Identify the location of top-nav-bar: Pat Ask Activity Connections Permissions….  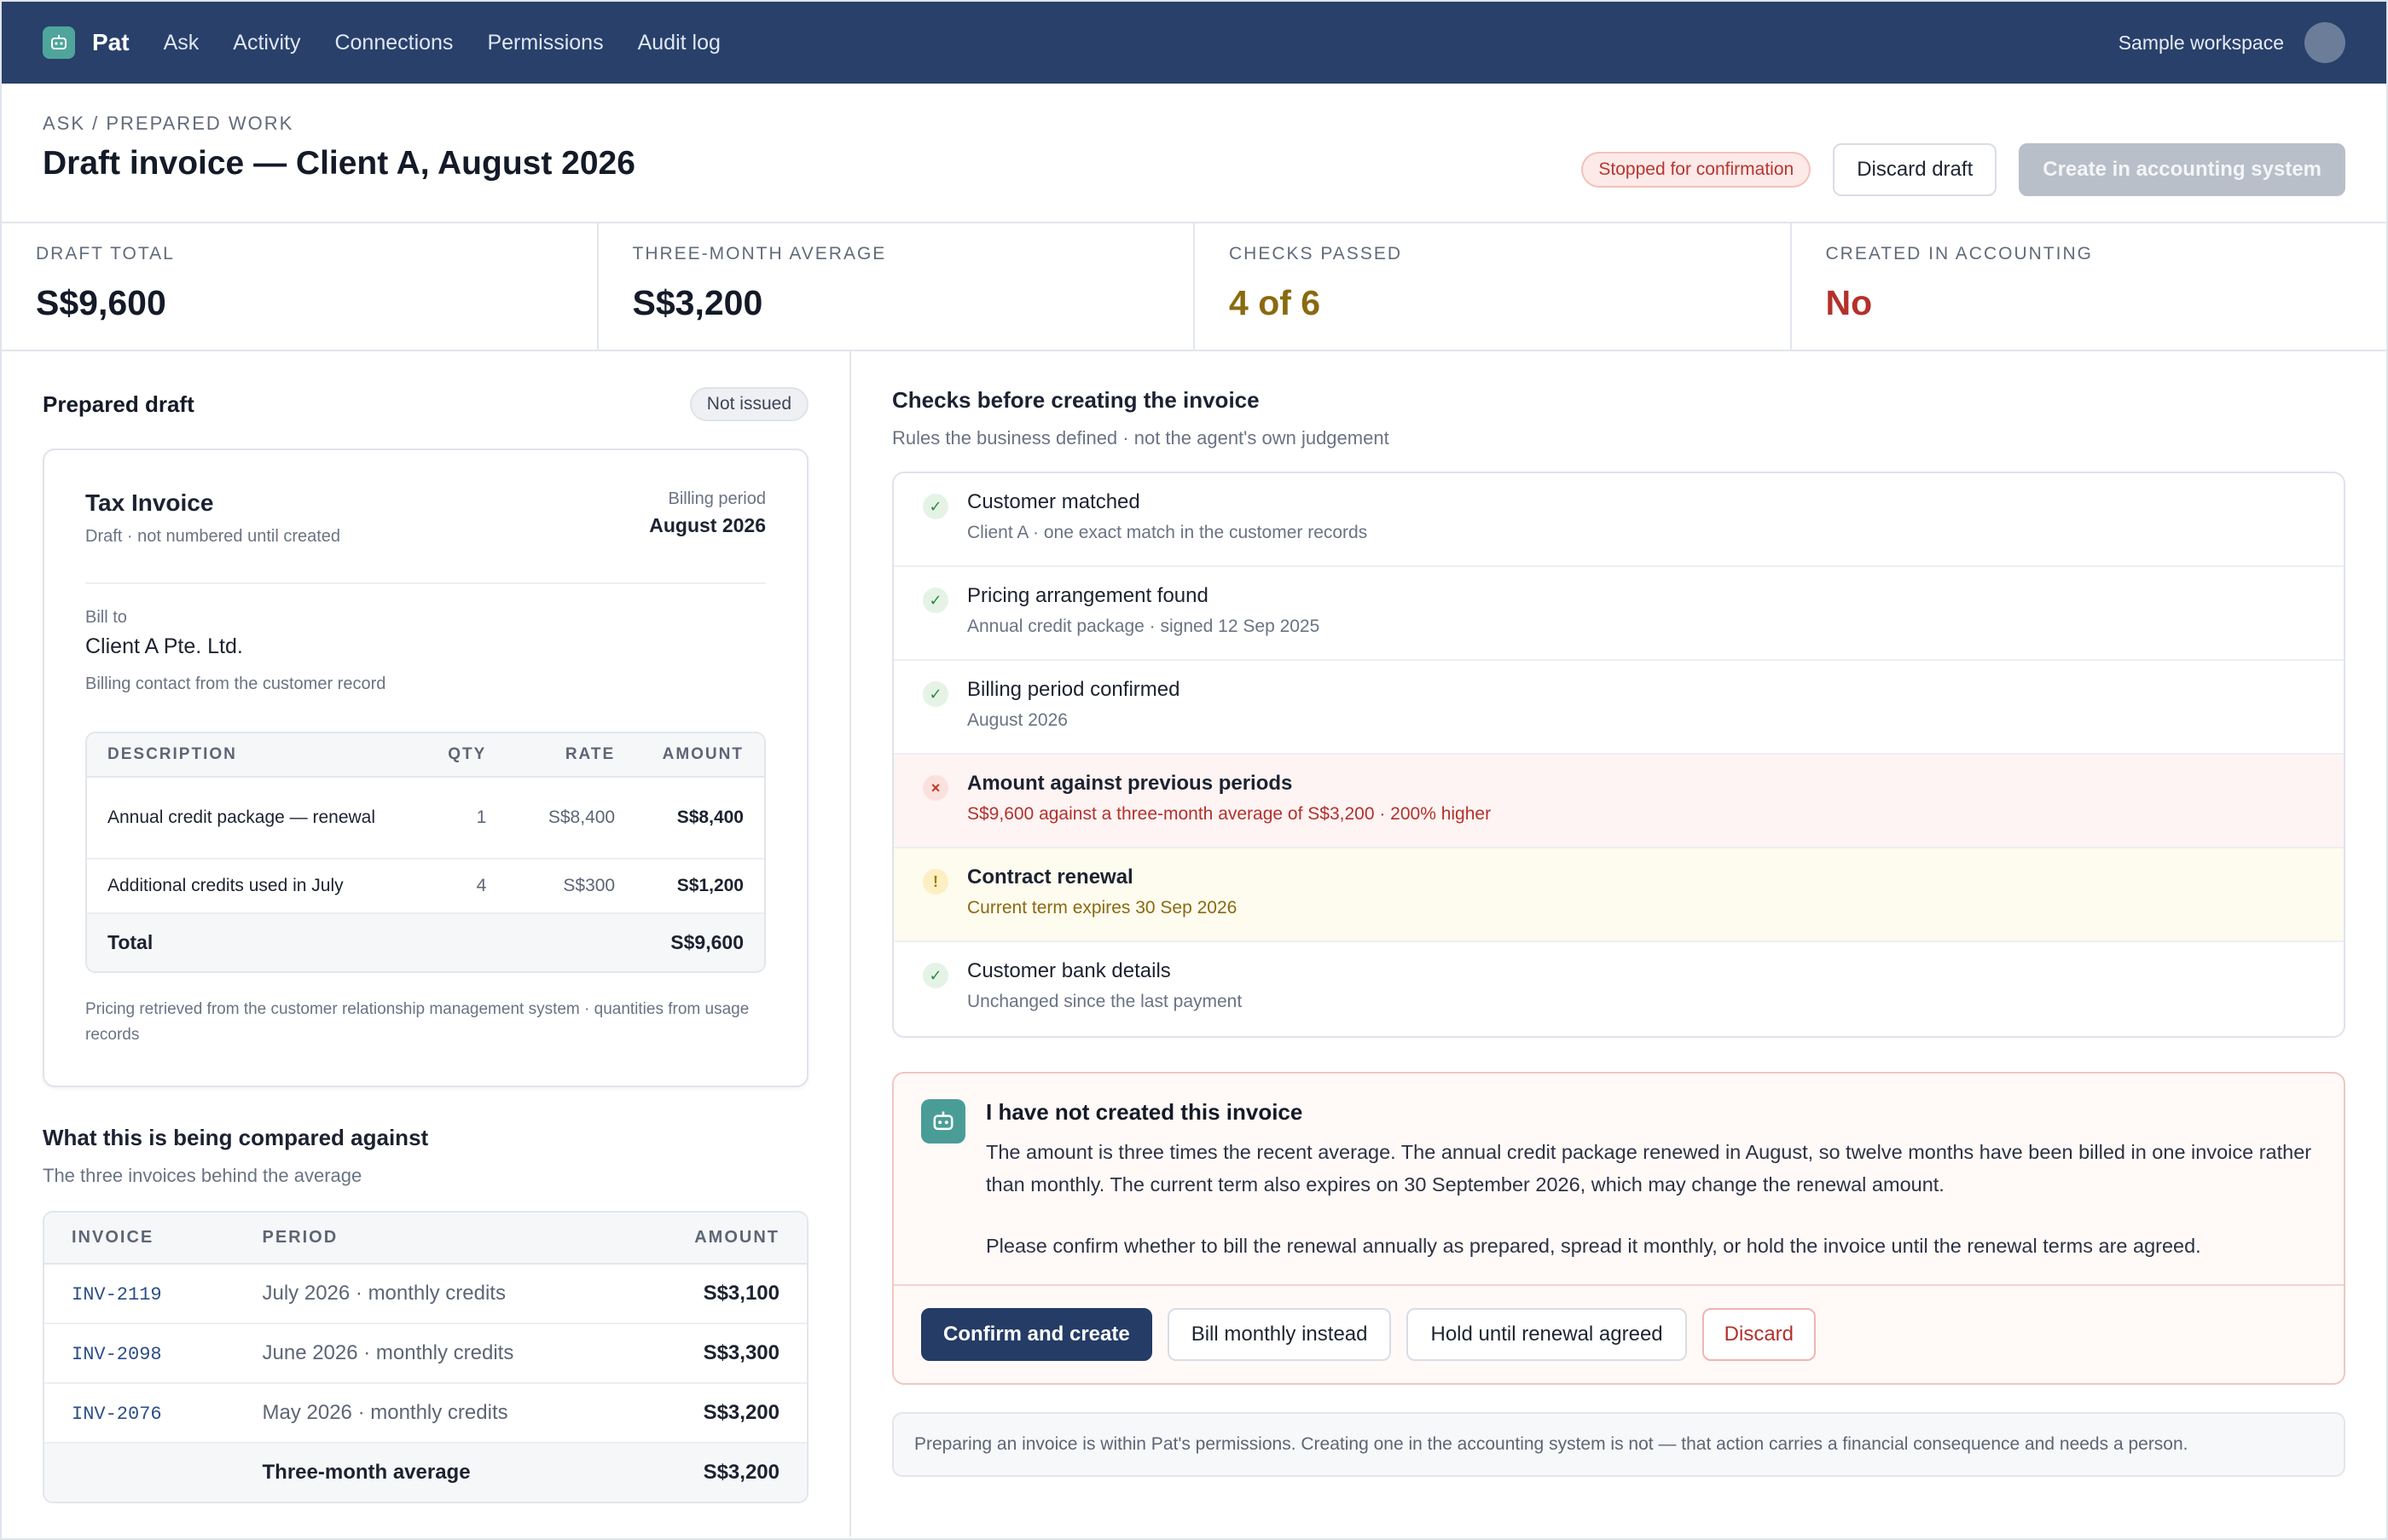
(1194, 43).